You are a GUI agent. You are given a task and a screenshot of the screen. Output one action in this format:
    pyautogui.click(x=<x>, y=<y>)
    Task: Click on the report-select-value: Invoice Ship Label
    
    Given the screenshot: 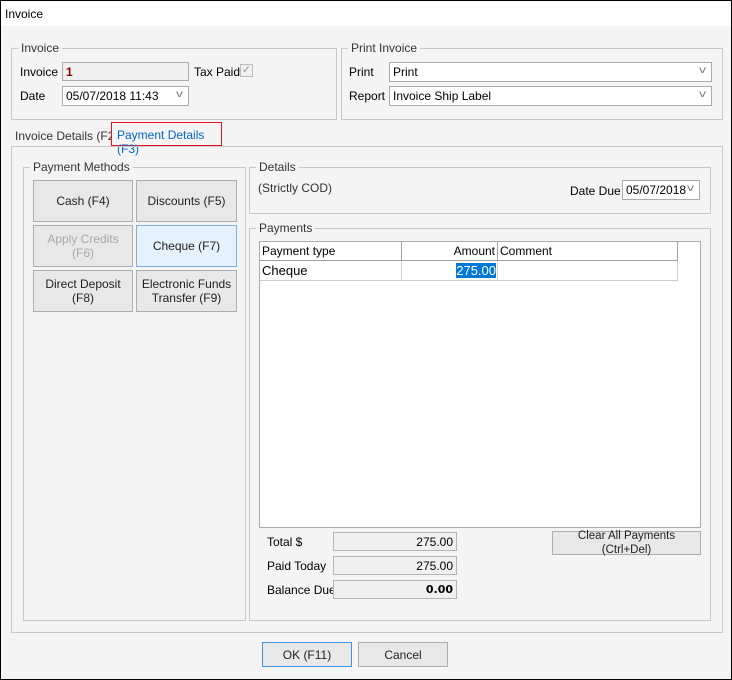 What is the action you would take?
    pyautogui.click(x=442, y=96)
    